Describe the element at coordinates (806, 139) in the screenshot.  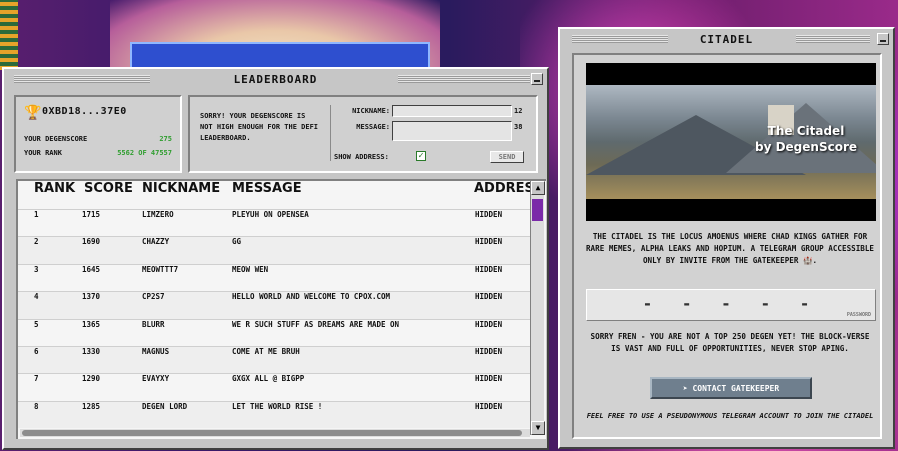
I see `citadel-image-title: The Citadel by DegenScore` at that location.